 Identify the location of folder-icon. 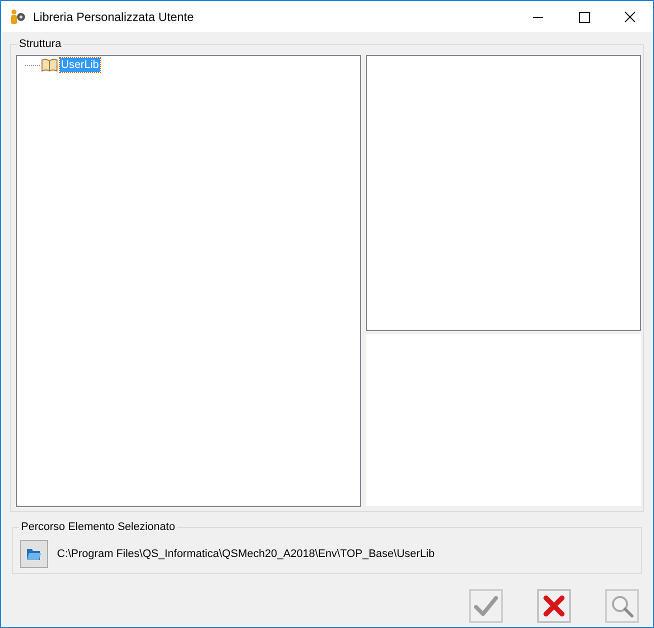
(34, 554).